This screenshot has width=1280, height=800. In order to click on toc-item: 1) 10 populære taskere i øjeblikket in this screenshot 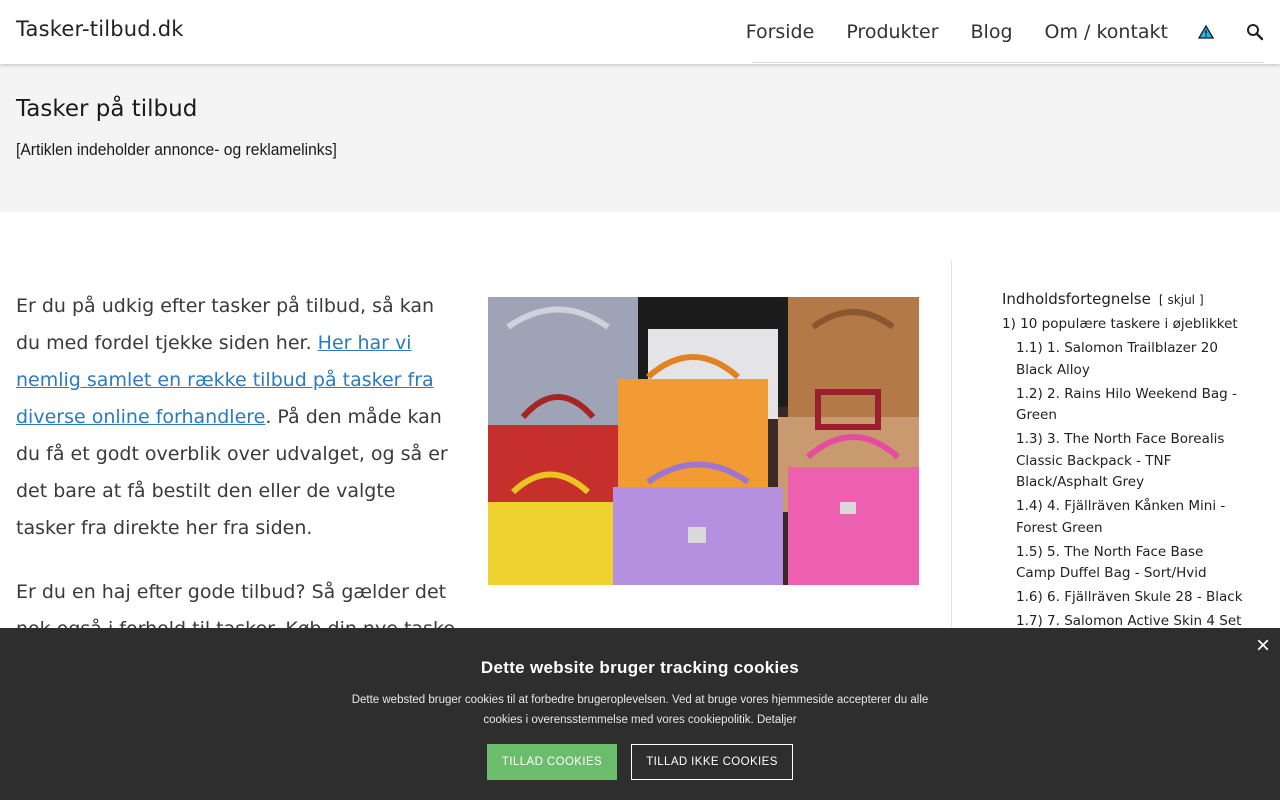, I will do `click(1124, 325)`.